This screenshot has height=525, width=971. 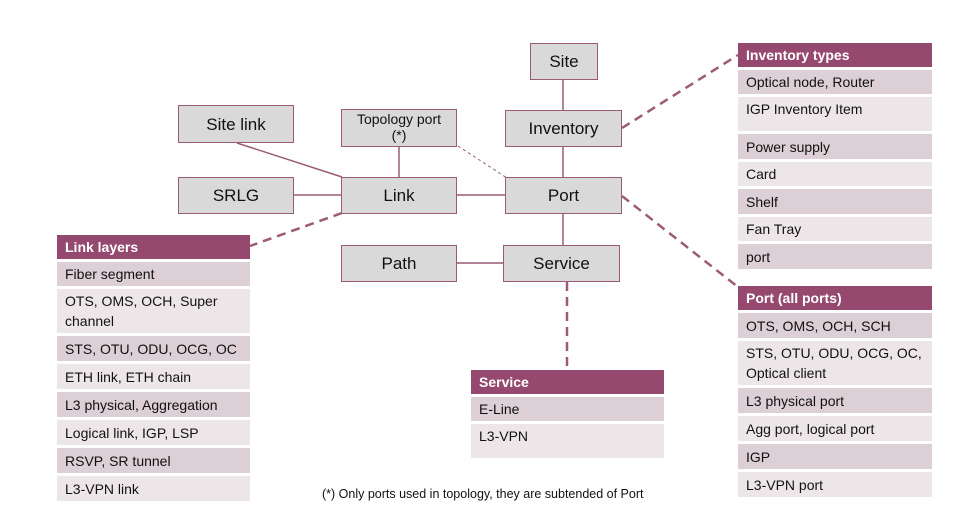 I want to click on port-all-row: OTS, OMS, OCH, SCH, so click(x=835, y=325).